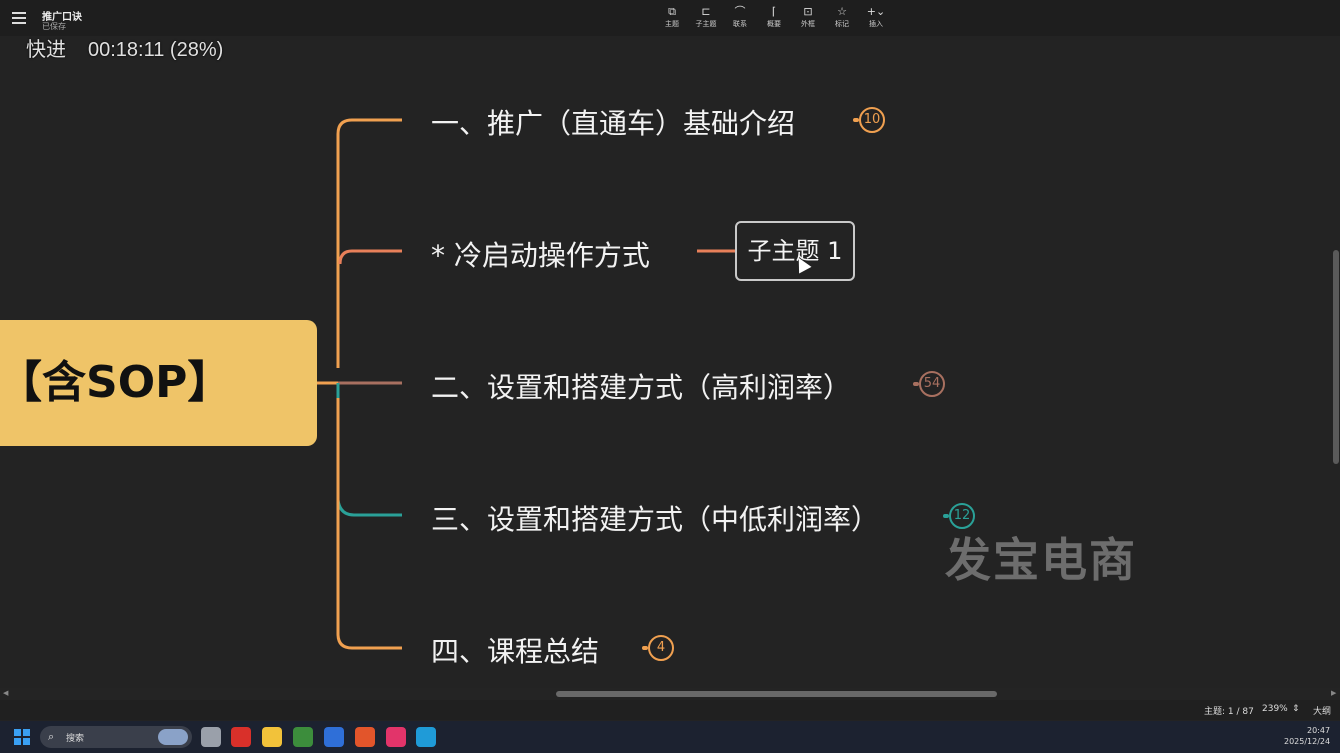 The height and width of the screenshot is (753, 1340). I want to click on branch-topic-4: 三、设置和搭建方式（中低利润率）, so click(655, 518).